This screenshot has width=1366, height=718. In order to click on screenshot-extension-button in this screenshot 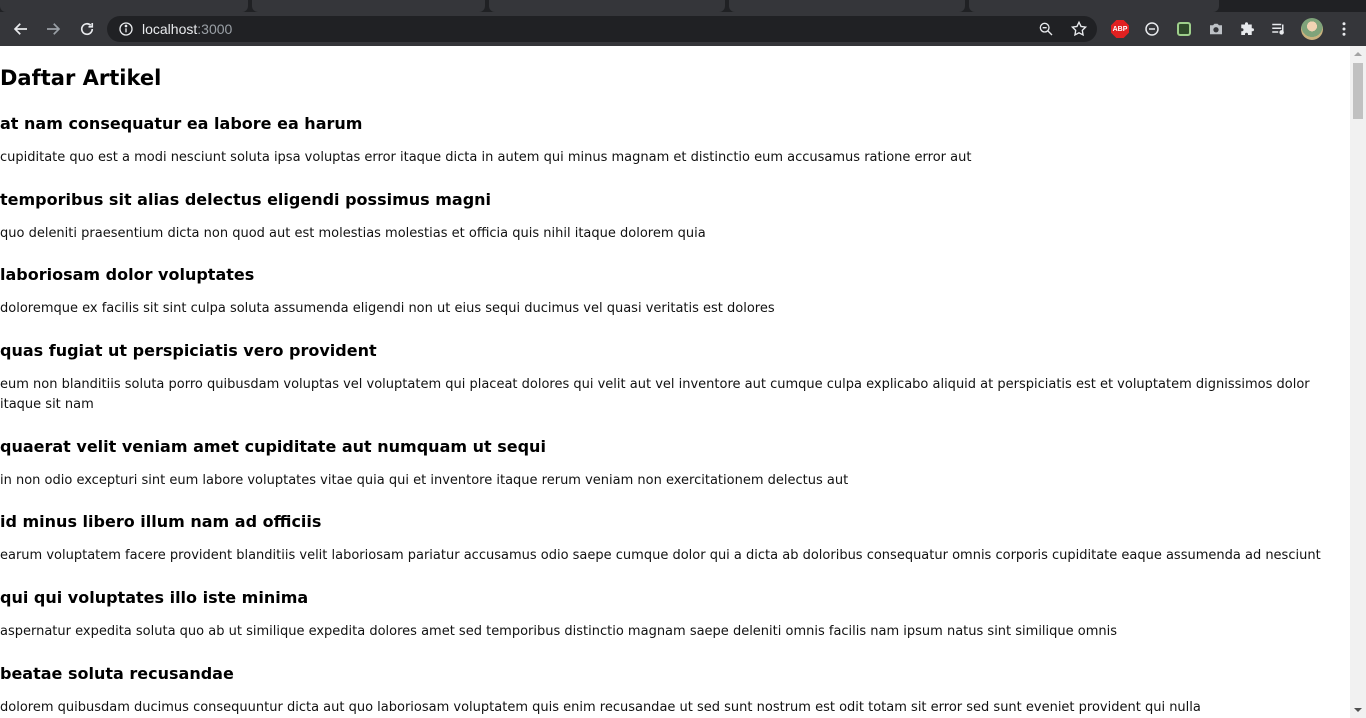, I will do `click(1216, 29)`.